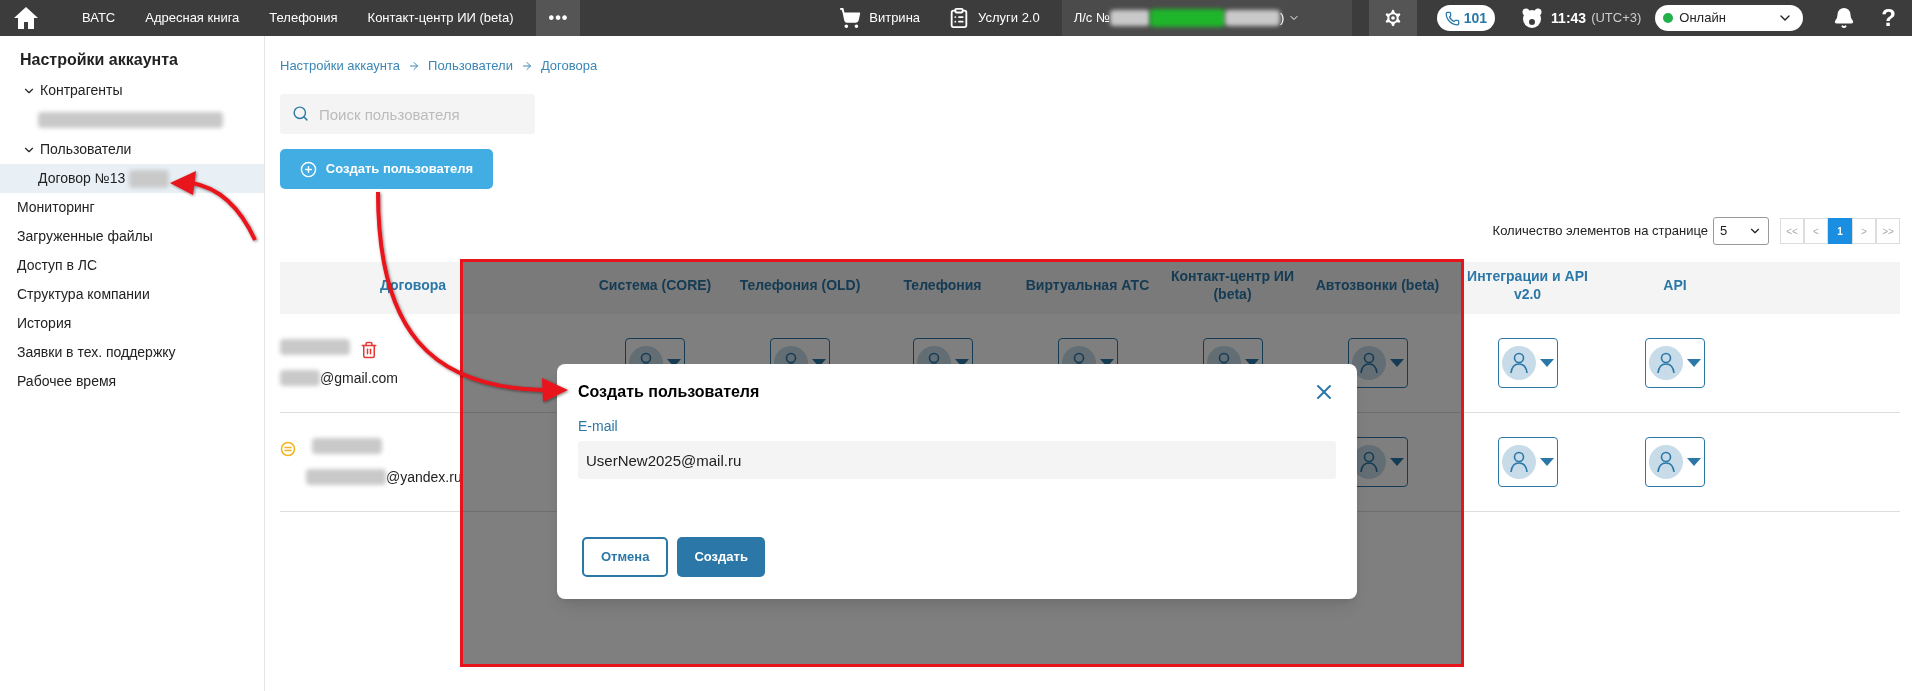 The width and height of the screenshot is (1912, 691). What do you see at coordinates (1392, 18) in the screenshot?
I see `settings-button` at bounding box center [1392, 18].